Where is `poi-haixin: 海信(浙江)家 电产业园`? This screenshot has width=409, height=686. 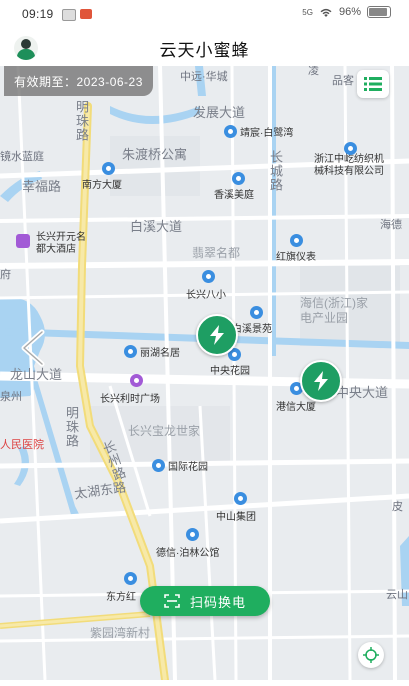 poi-haixin: 海信(浙江)家 电产业园 is located at coordinates (334, 310).